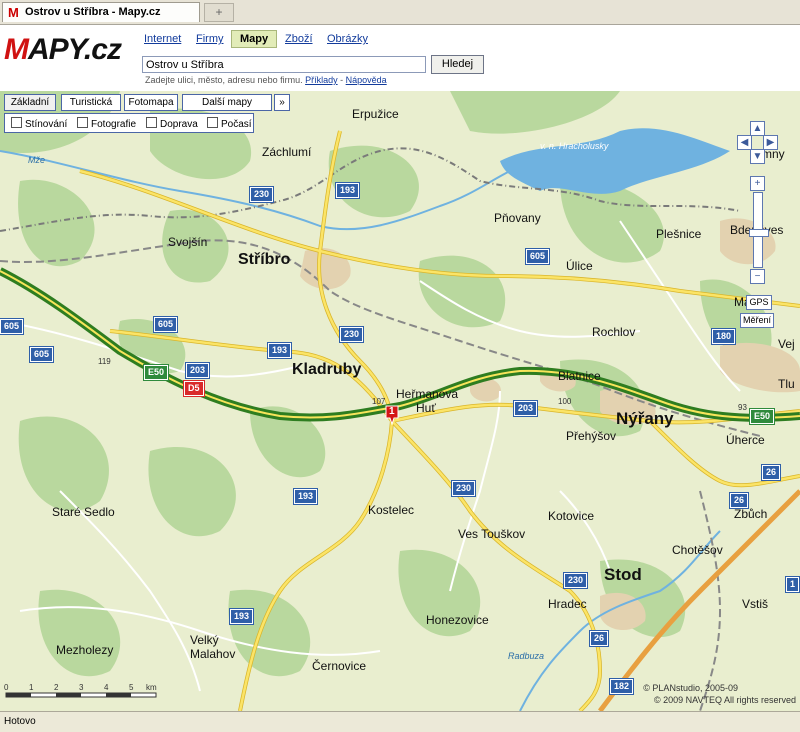  I want to click on copyright-line-2: © 2009 NAVTEQ All rights reserved, so click(724, 700).